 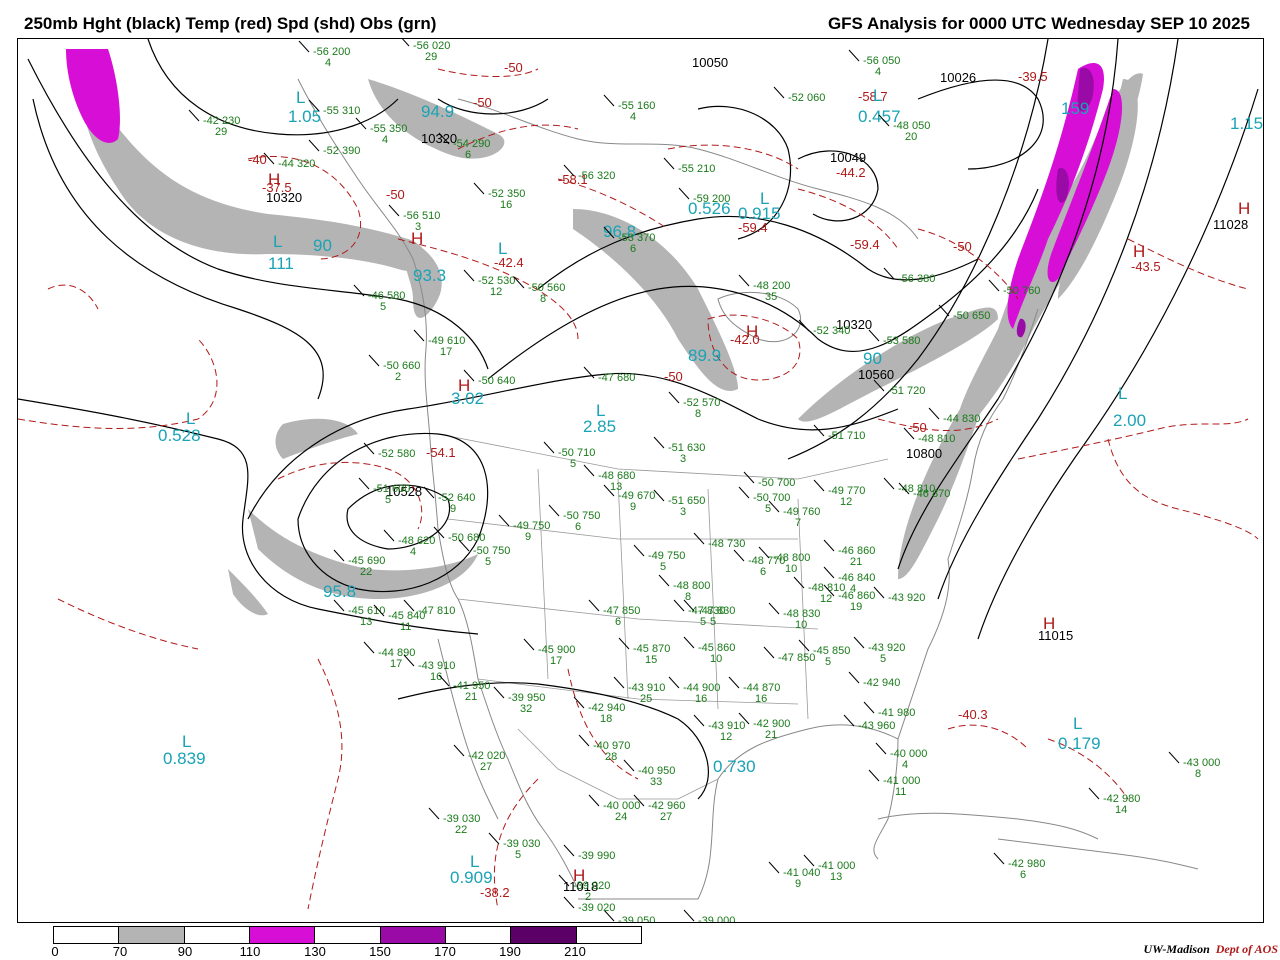 What do you see at coordinates (396, 454) in the screenshot?
I see `station-obs: -52 580` at bounding box center [396, 454].